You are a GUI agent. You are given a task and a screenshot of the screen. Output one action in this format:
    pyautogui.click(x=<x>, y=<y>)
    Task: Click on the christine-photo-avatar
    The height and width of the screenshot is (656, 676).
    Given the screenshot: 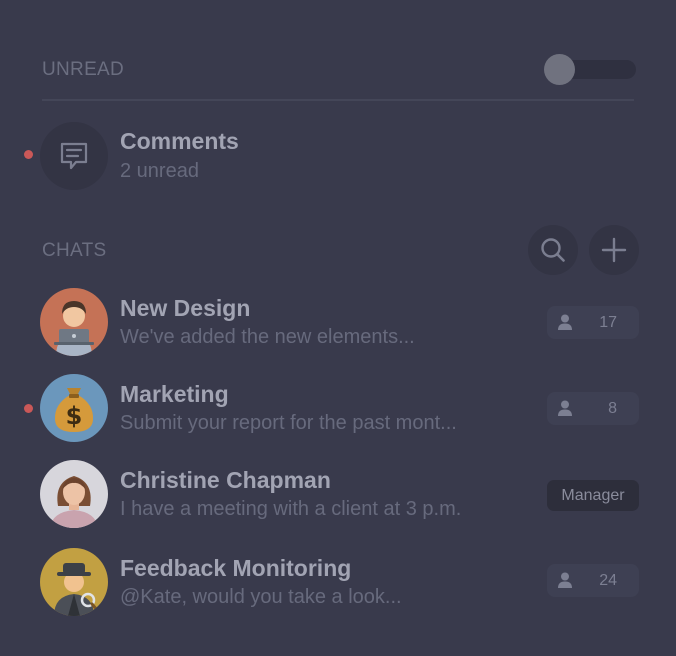 What is the action you would take?
    pyautogui.click(x=74, y=494)
    